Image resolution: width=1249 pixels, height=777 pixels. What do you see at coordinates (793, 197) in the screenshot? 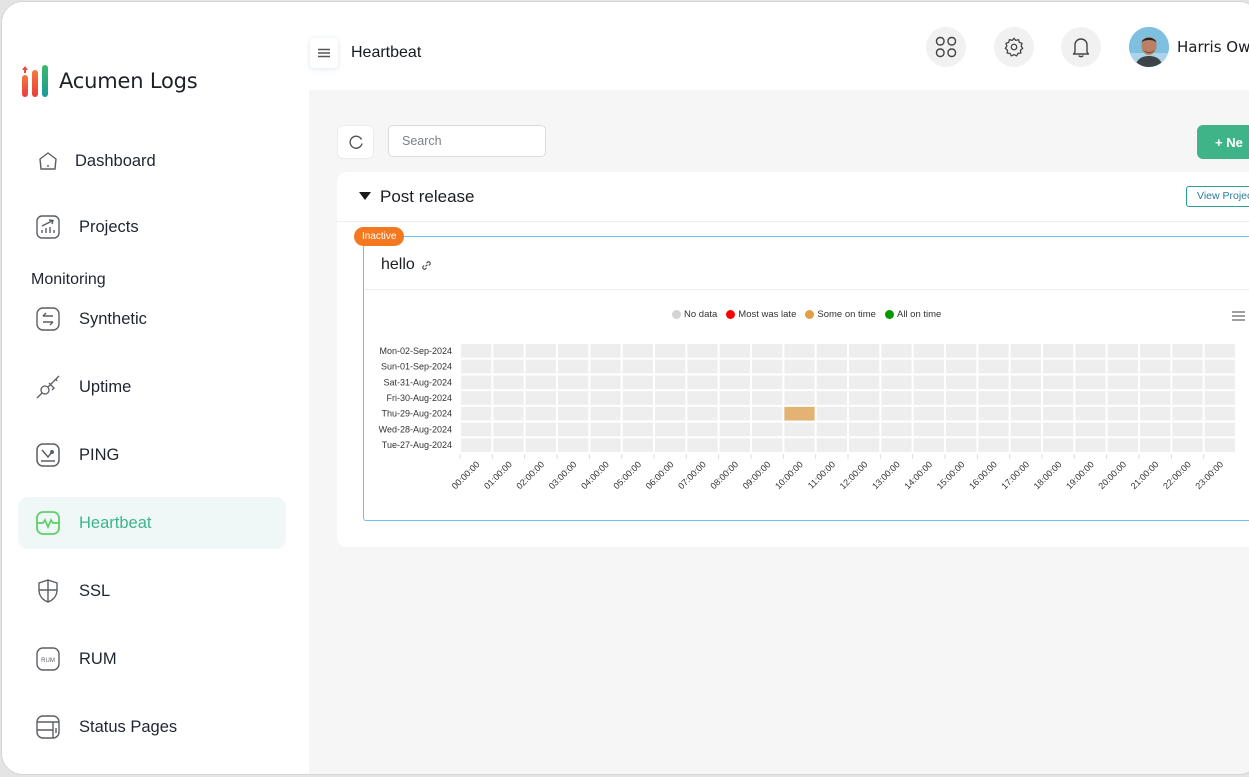
I see `group-header: Post release View Project` at bounding box center [793, 197].